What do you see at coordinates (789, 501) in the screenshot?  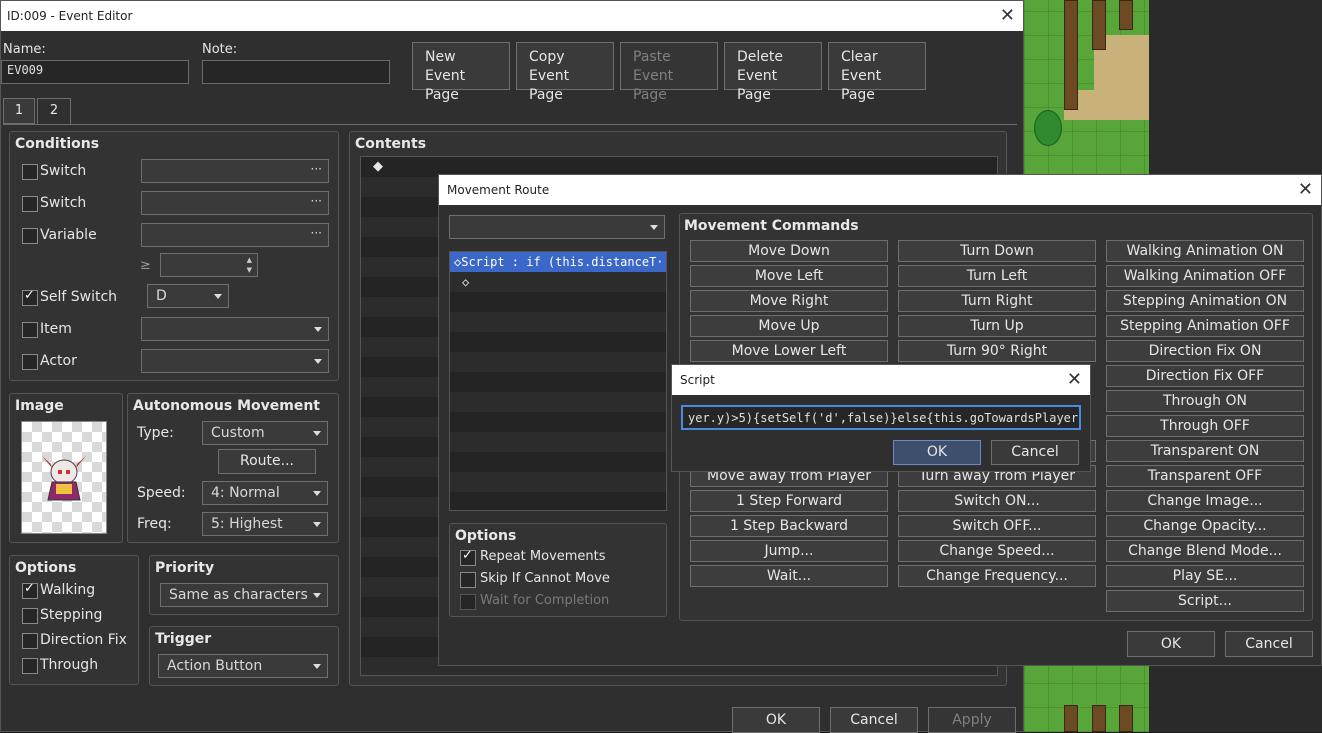 I see `command-button: 1 Step Forward` at bounding box center [789, 501].